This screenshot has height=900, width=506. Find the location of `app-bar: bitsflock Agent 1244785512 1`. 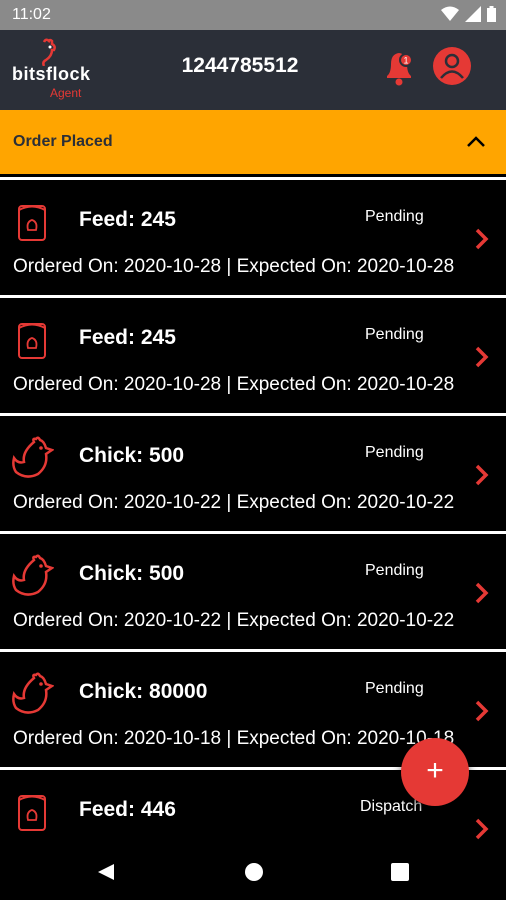

app-bar: bitsflock Agent 1244785512 1 is located at coordinates (253, 70).